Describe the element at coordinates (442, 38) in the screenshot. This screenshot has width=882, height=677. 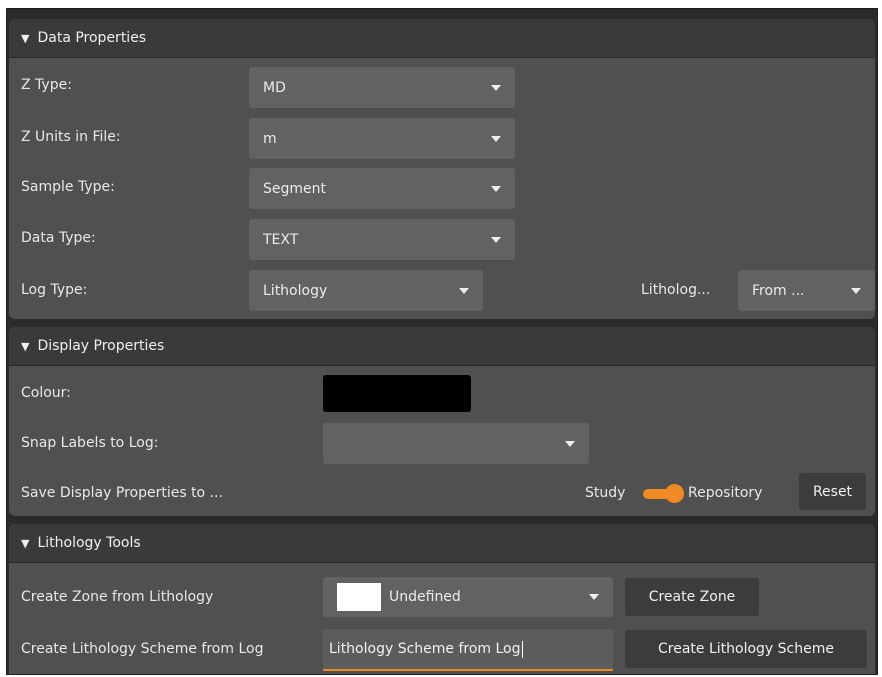
I see `data-properties-header: ▼ Data Properties` at that location.